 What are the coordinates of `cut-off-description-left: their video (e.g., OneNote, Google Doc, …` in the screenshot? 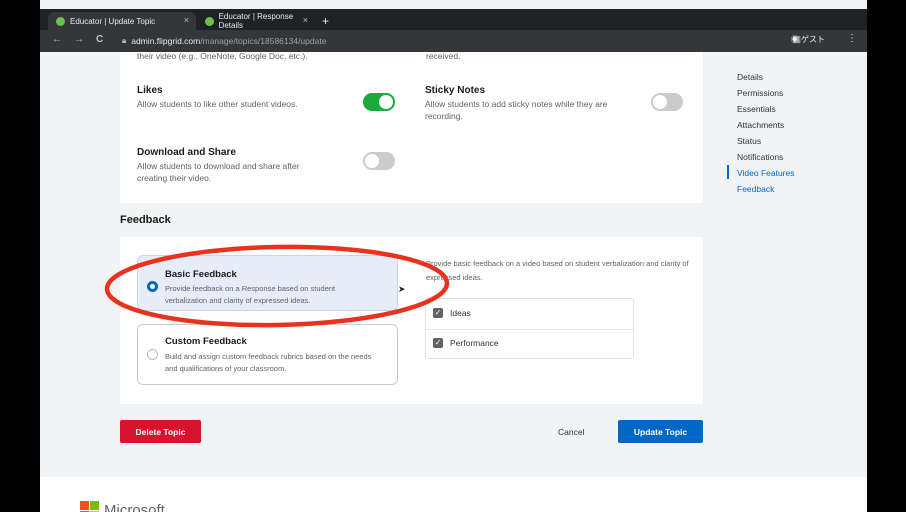 It's located at (222, 56).